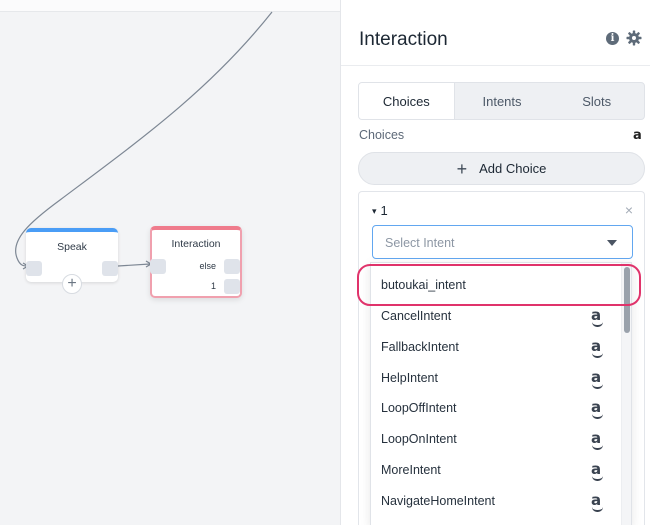 This screenshot has height=525, width=650. What do you see at coordinates (496, 316) in the screenshot?
I see `dropdown-option: CancelIntent a` at bounding box center [496, 316].